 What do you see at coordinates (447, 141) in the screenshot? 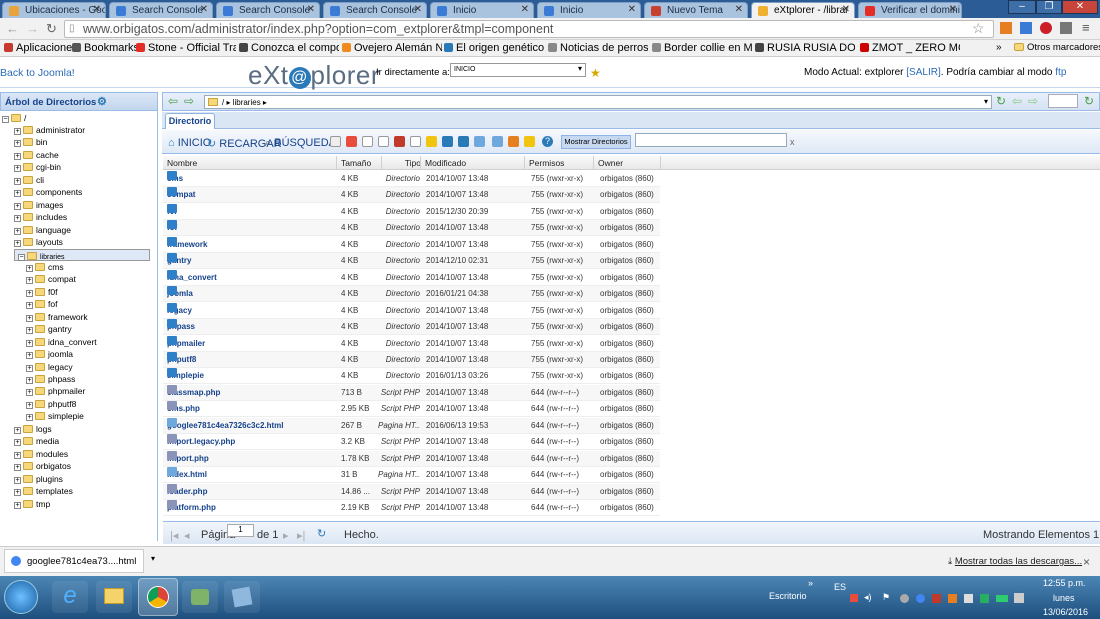
I see `view-icon` at bounding box center [447, 141].